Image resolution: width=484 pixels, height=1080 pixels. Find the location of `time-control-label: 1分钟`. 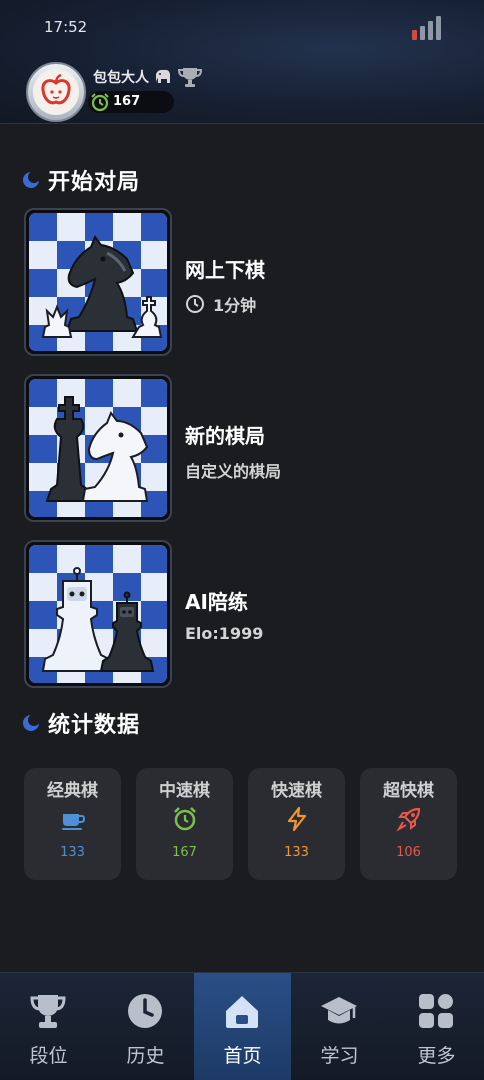

time-control-label: 1分钟 is located at coordinates (235, 305).